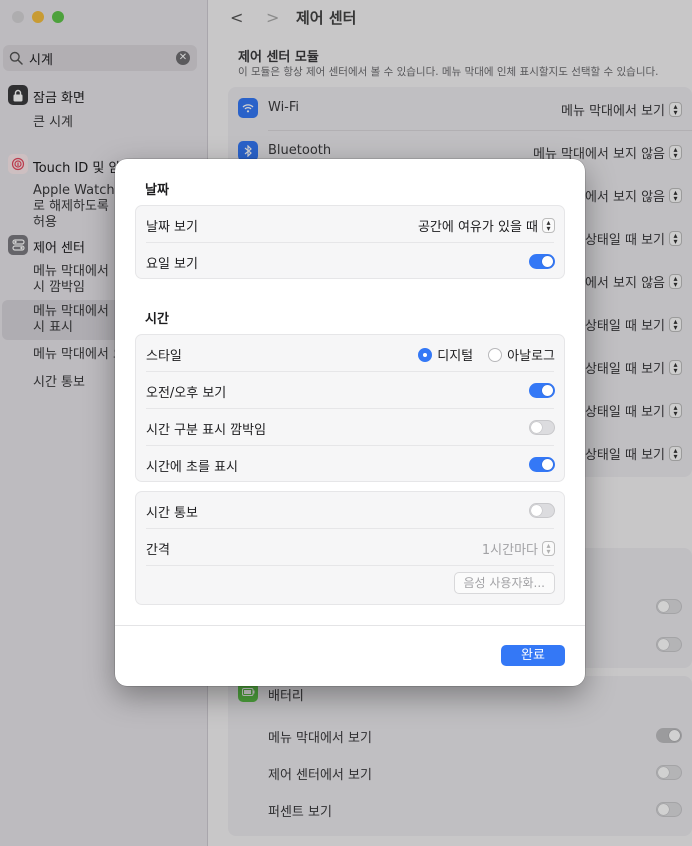 This screenshot has width=692, height=846. What do you see at coordinates (509, 550) in the screenshot?
I see `interval-value: 1시간마다` at bounding box center [509, 550].